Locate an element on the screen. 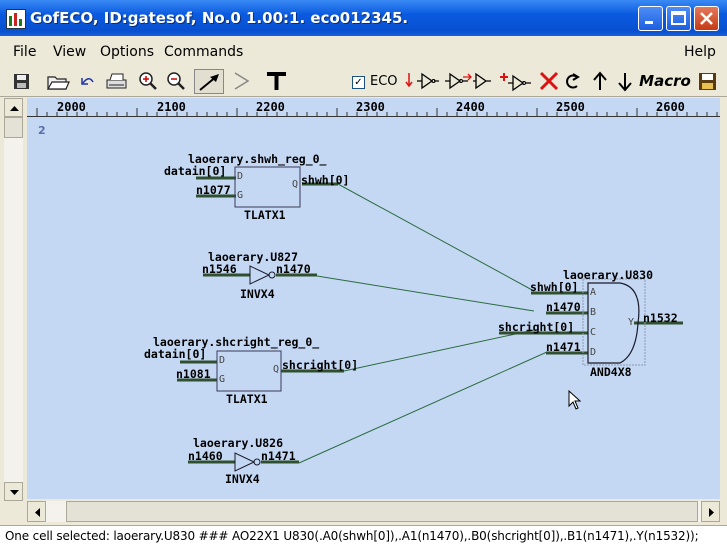 Image resolution: width=727 pixels, height=551 pixels. undo-button is located at coordinates (87, 81).